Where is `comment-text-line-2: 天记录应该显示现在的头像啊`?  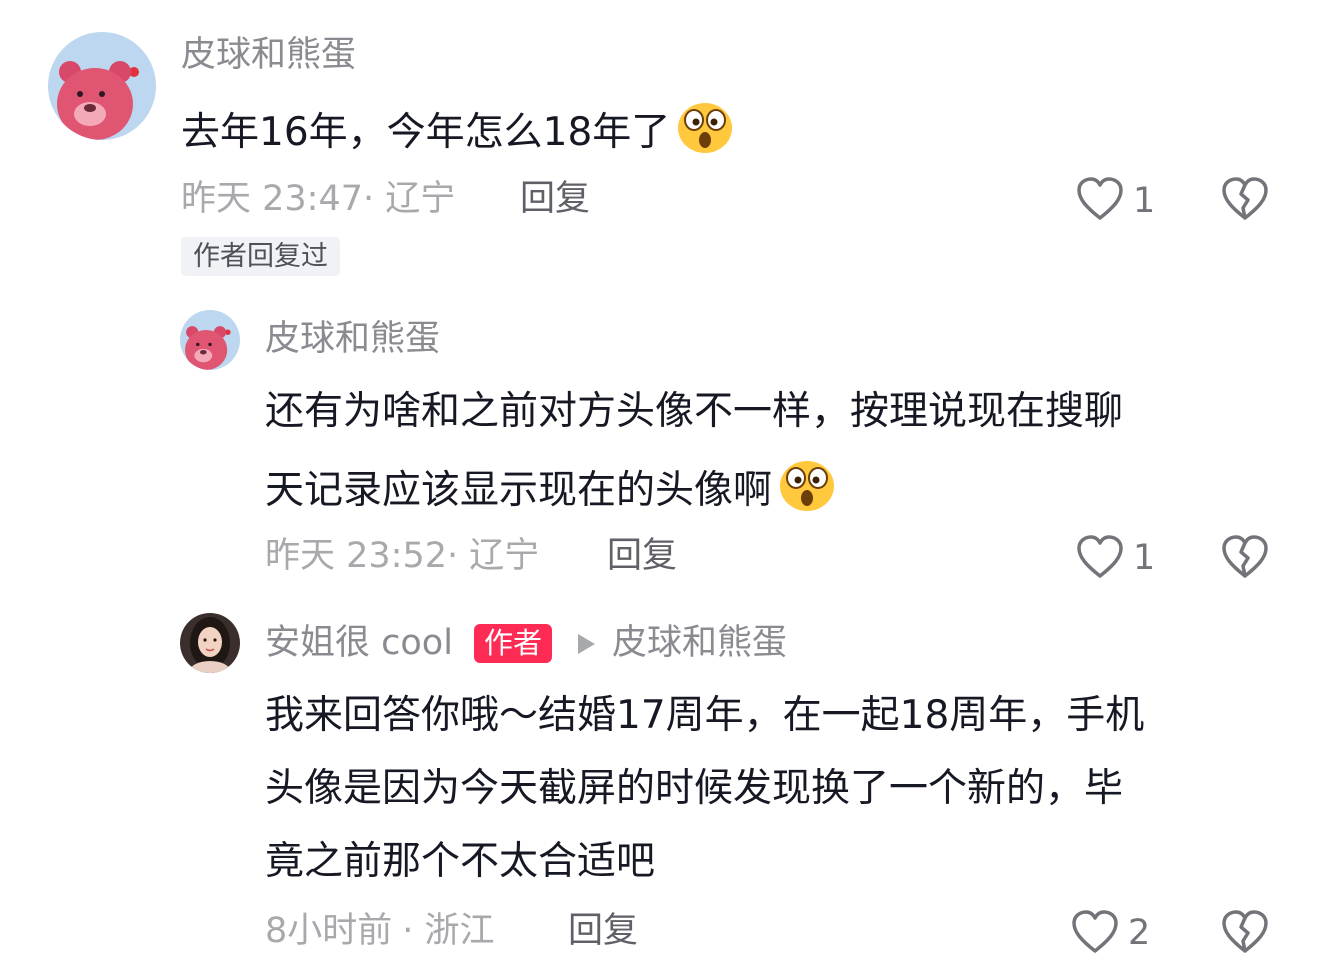 comment-text-line-2: 天记录应该显示现在的头像啊 is located at coordinates (550, 492).